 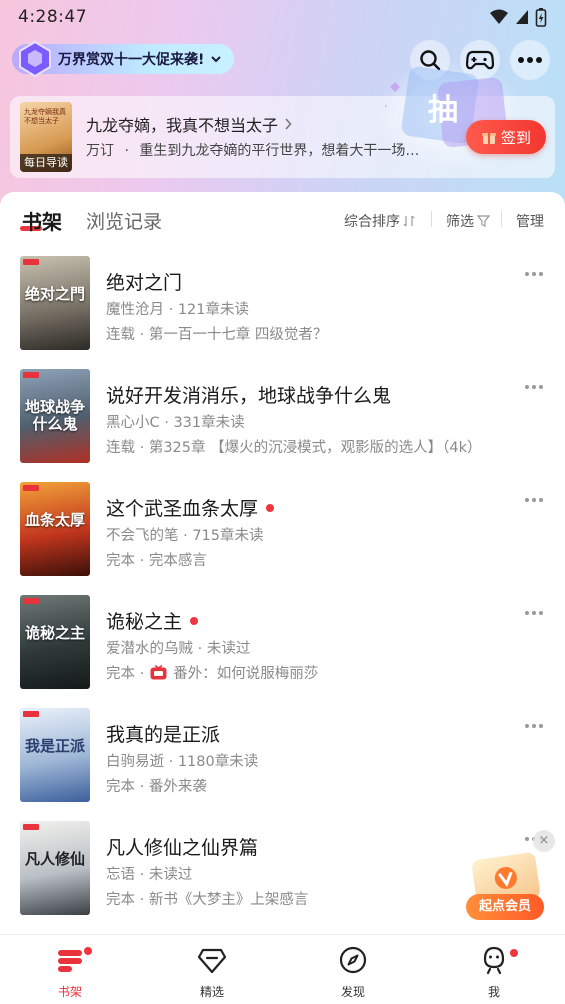 I want to click on book-meta: 不会飞的笔 · 715章未读, so click(x=185, y=536).